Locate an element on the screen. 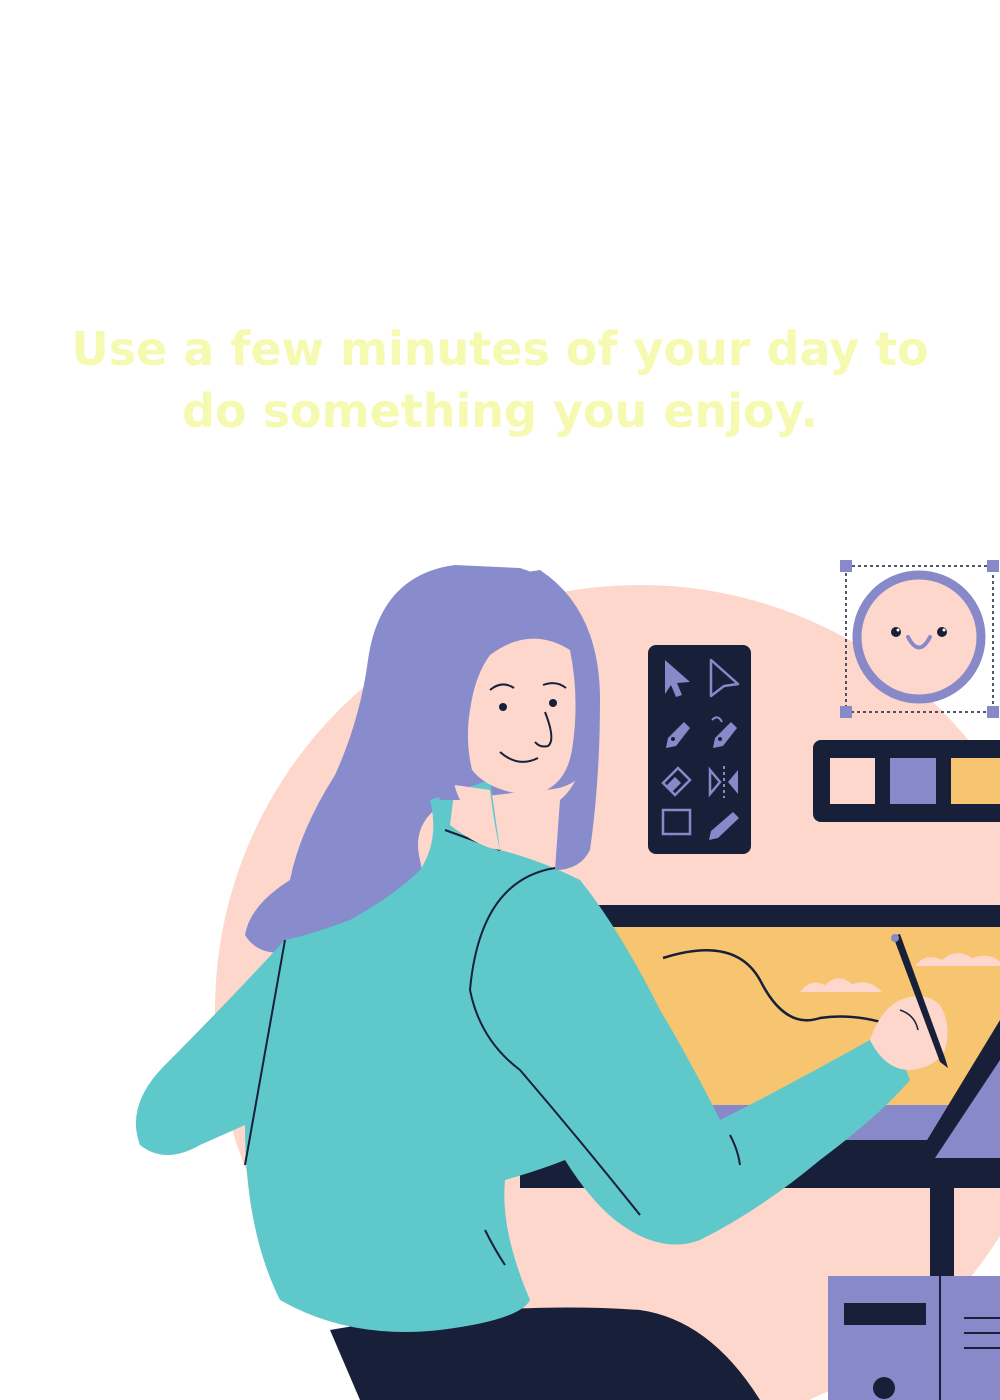 Image resolution: width=1000 pixels, height=1400 pixels. computer-tower is located at coordinates (914, 1338).